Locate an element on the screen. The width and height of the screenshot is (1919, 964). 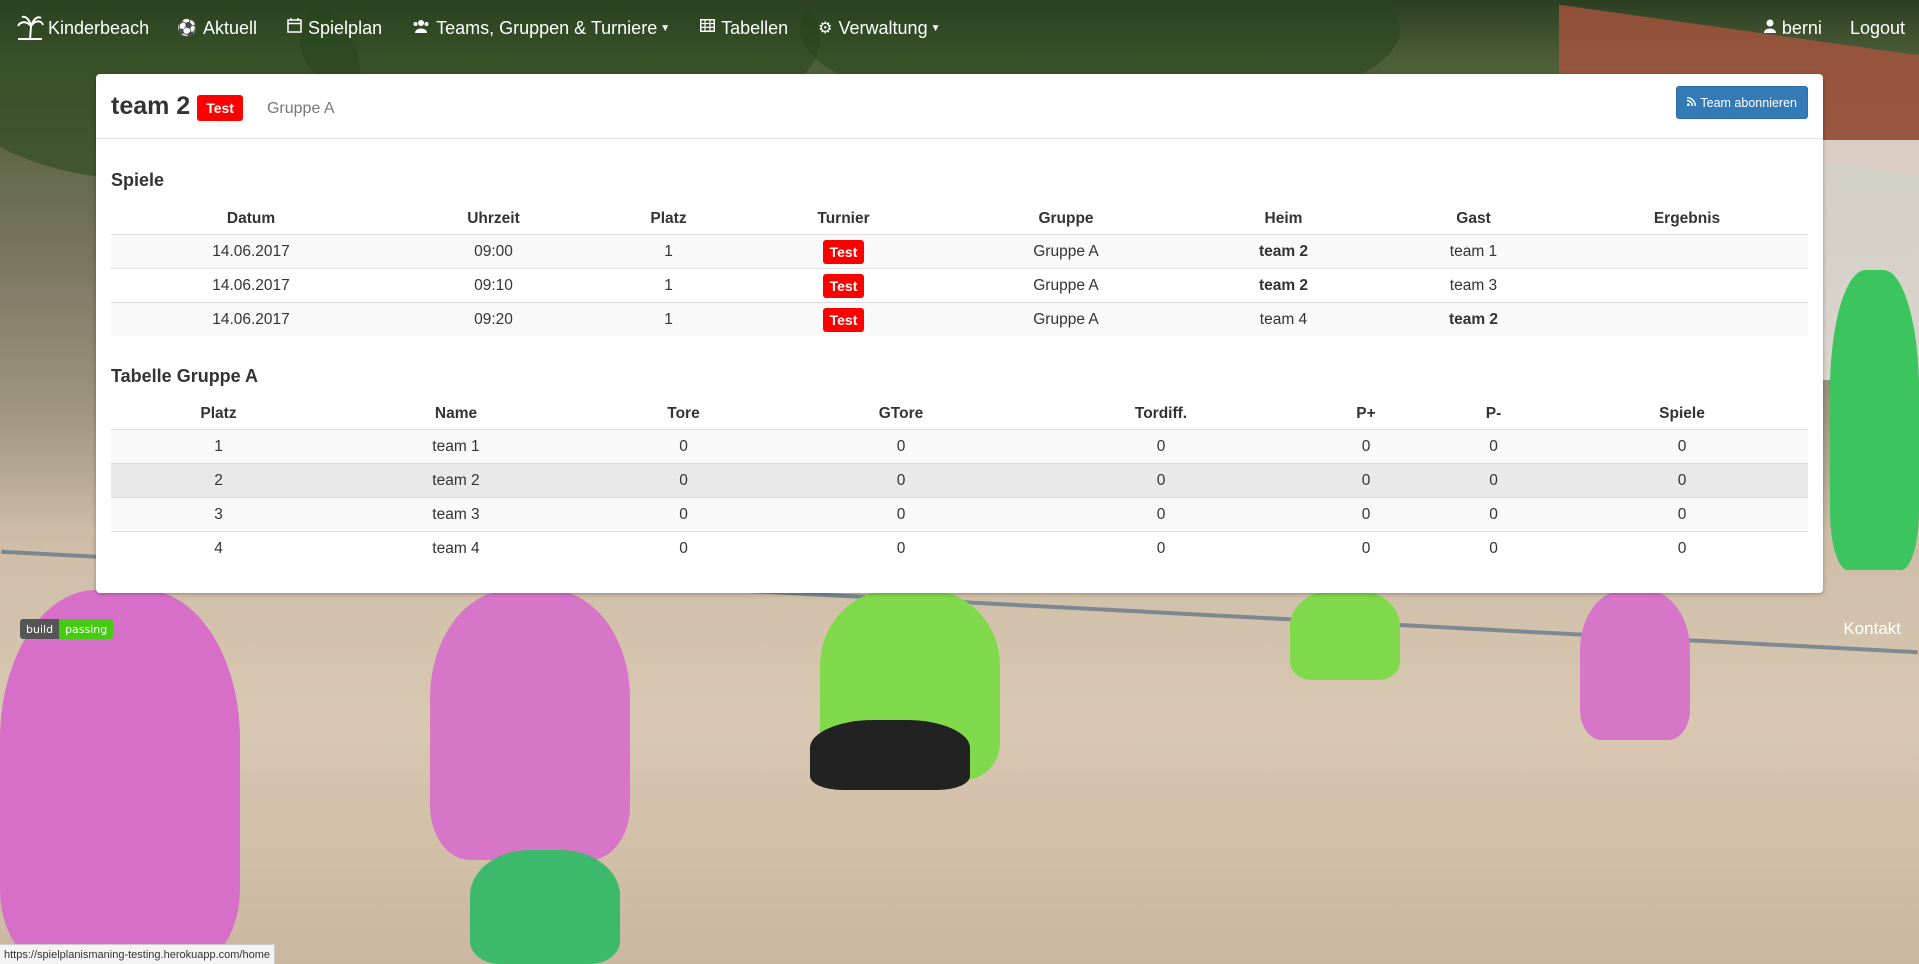
brand-name: Kinderbeach is located at coordinates (99, 27).